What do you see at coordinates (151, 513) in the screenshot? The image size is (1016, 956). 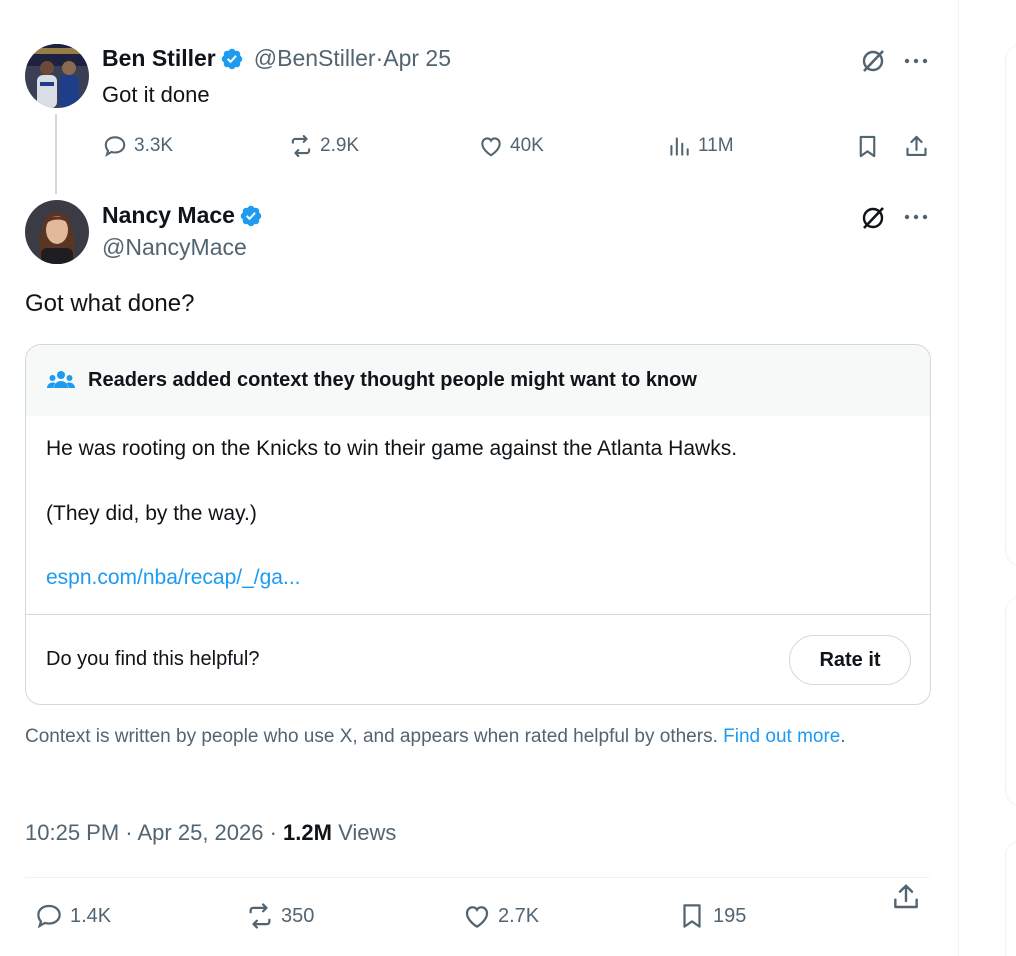 I see `note-text-line-2: (They did, by the way.)` at bounding box center [151, 513].